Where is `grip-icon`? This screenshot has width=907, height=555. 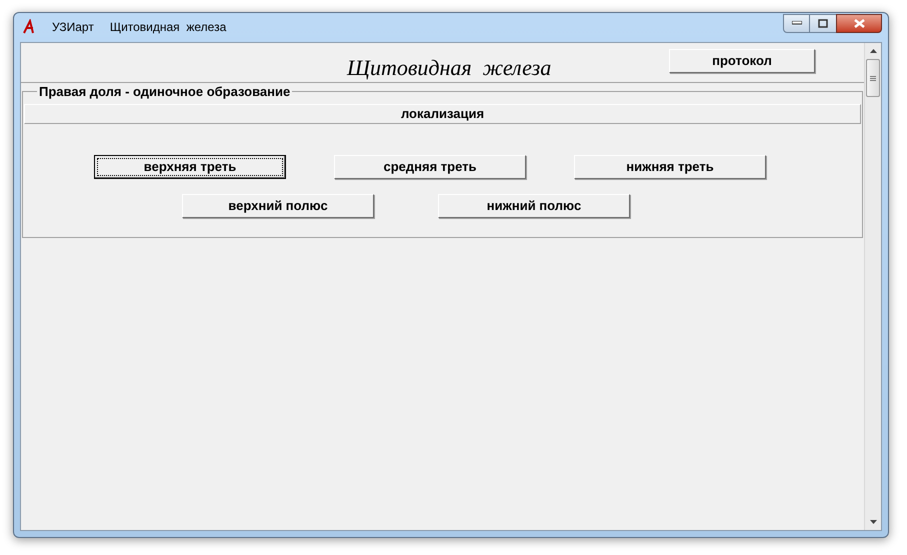
grip-icon is located at coordinates (873, 78).